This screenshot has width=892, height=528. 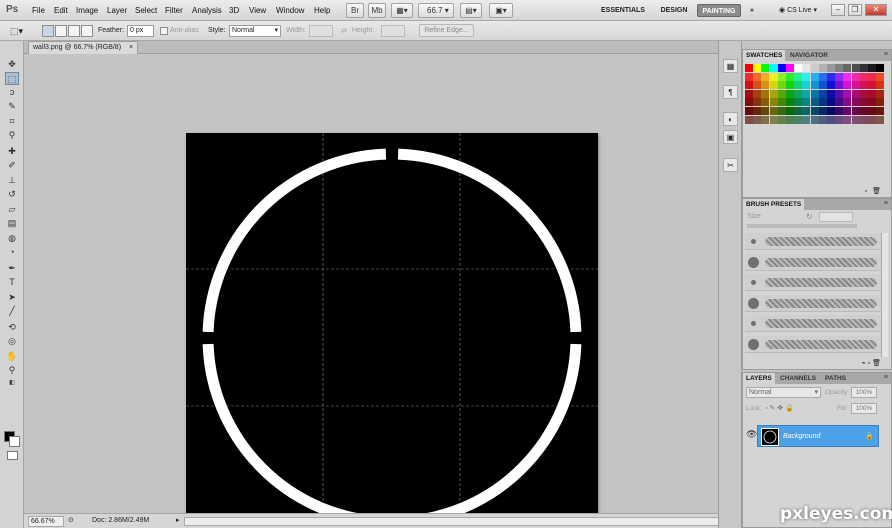 I want to click on workspace-design: DESIGN, so click(x=674, y=10).